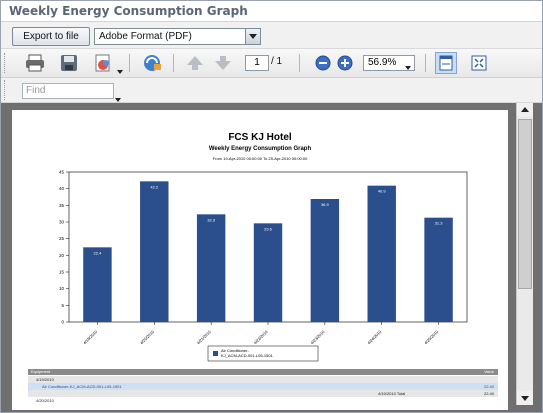  I want to click on vertical-scrollbar, so click(524, 254).